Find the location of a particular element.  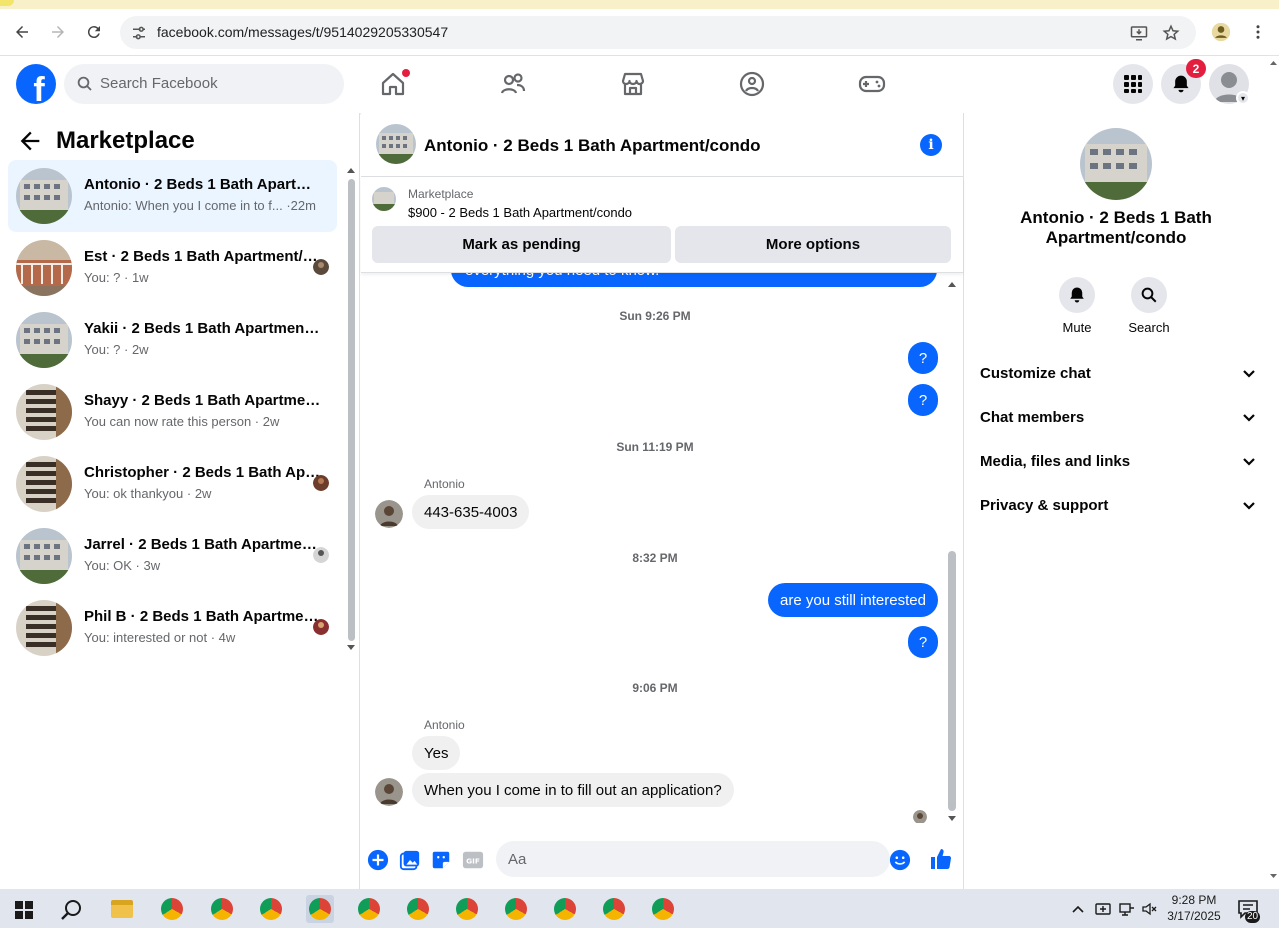

browser-tab-strip is located at coordinates (639, 4).